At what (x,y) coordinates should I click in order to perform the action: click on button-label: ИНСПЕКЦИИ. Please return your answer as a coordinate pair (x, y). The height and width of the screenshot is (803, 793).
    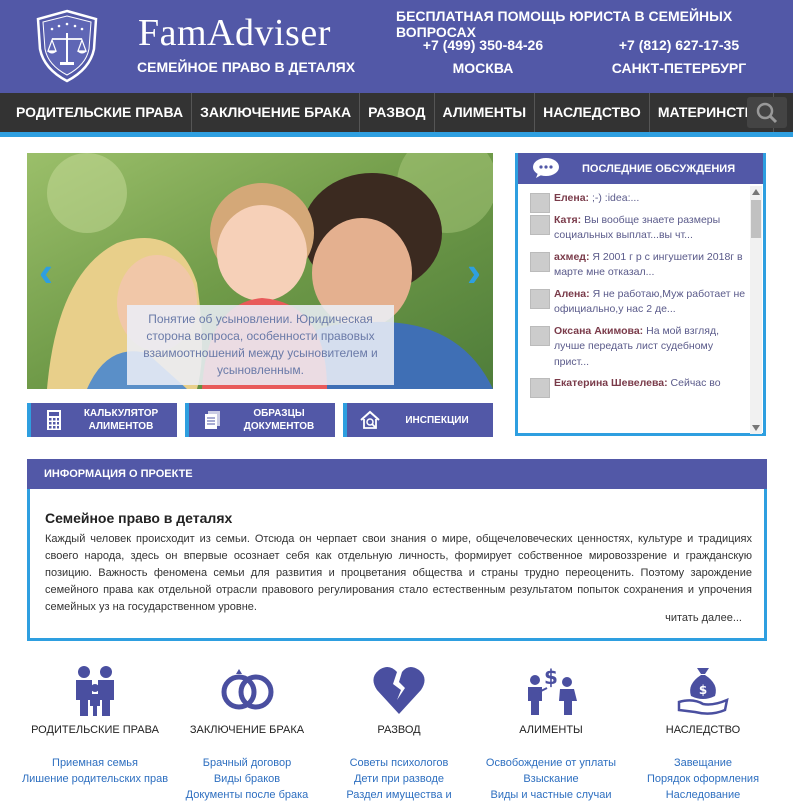
    Looking at the image, I should click on (437, 420).